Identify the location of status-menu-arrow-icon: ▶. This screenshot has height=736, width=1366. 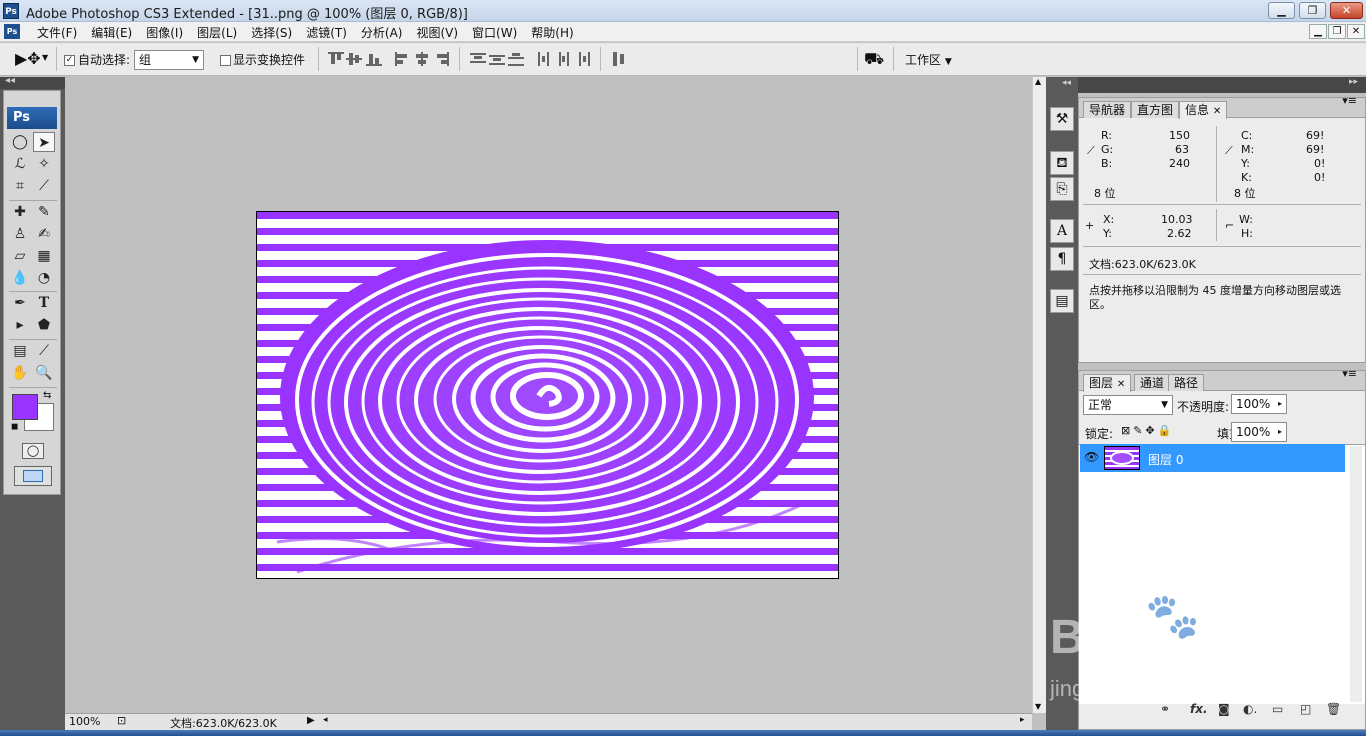
(311, 720).